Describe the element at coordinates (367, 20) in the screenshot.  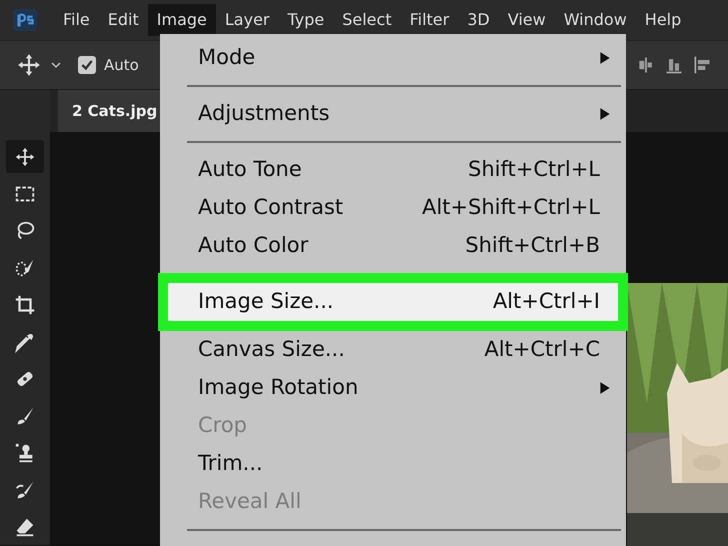
I see `menu-item: Select` at that location.